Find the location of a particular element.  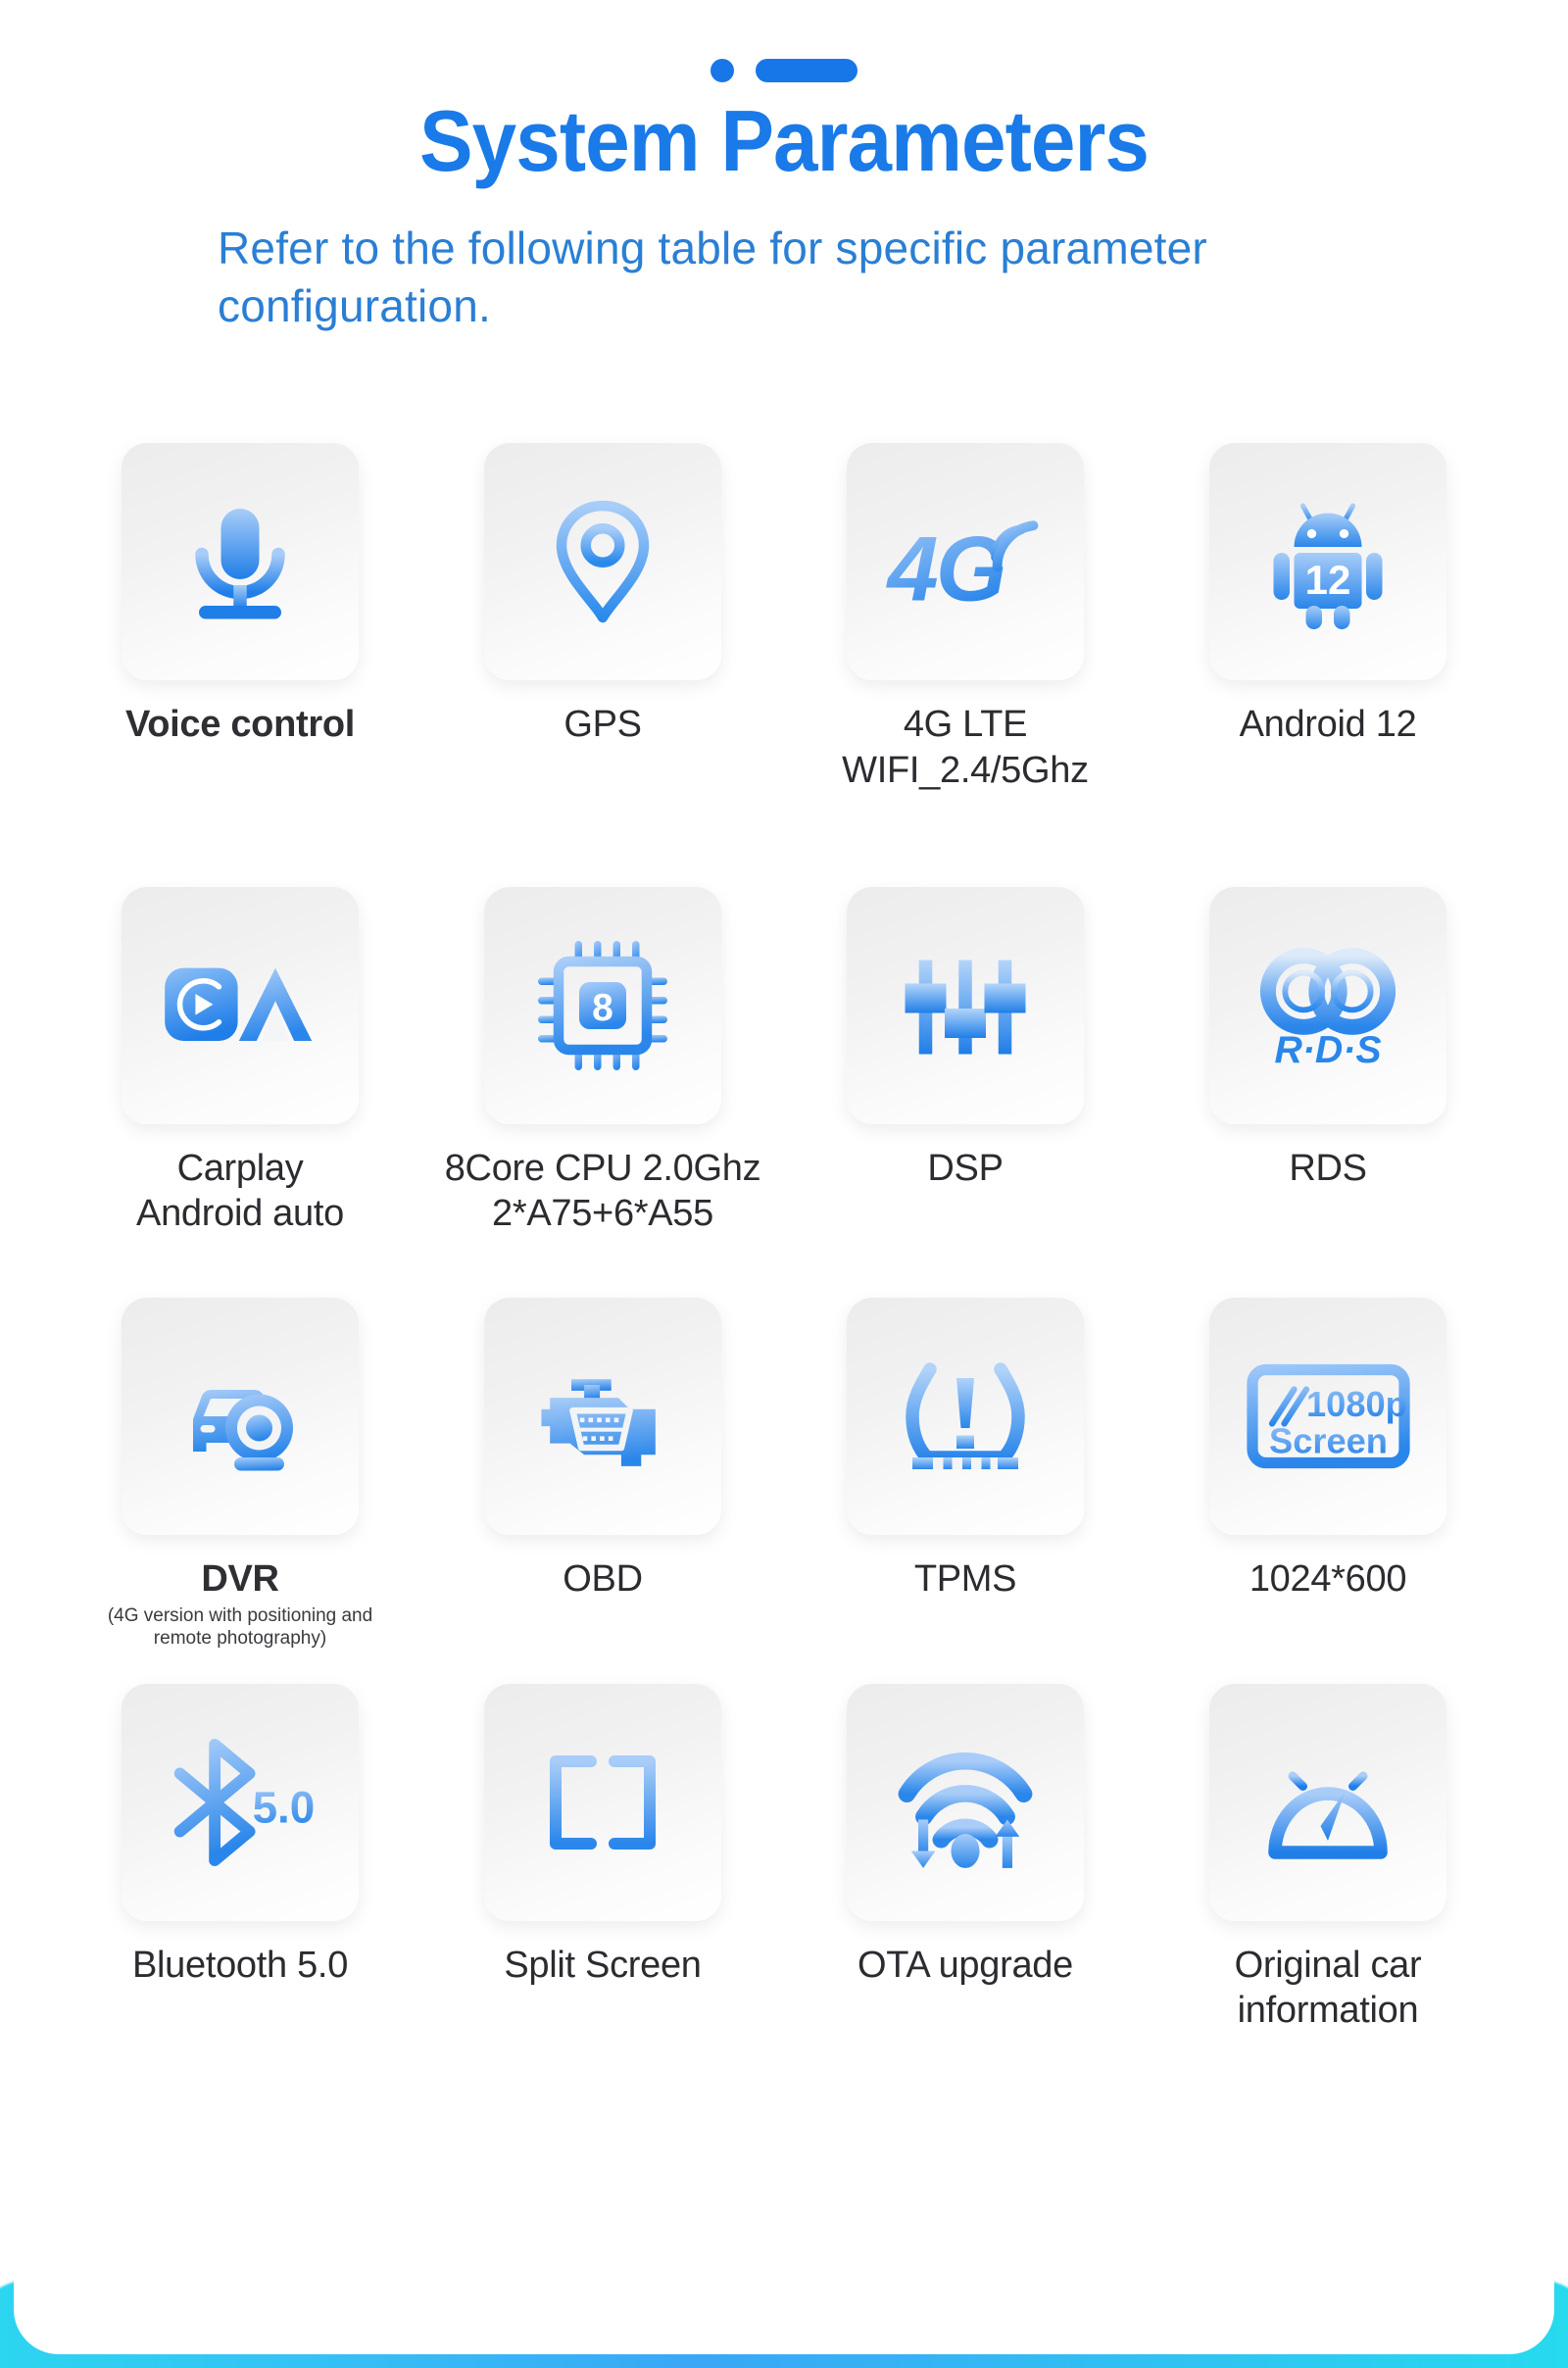

bottom-white-inset is located at coordinates (784, 2290).